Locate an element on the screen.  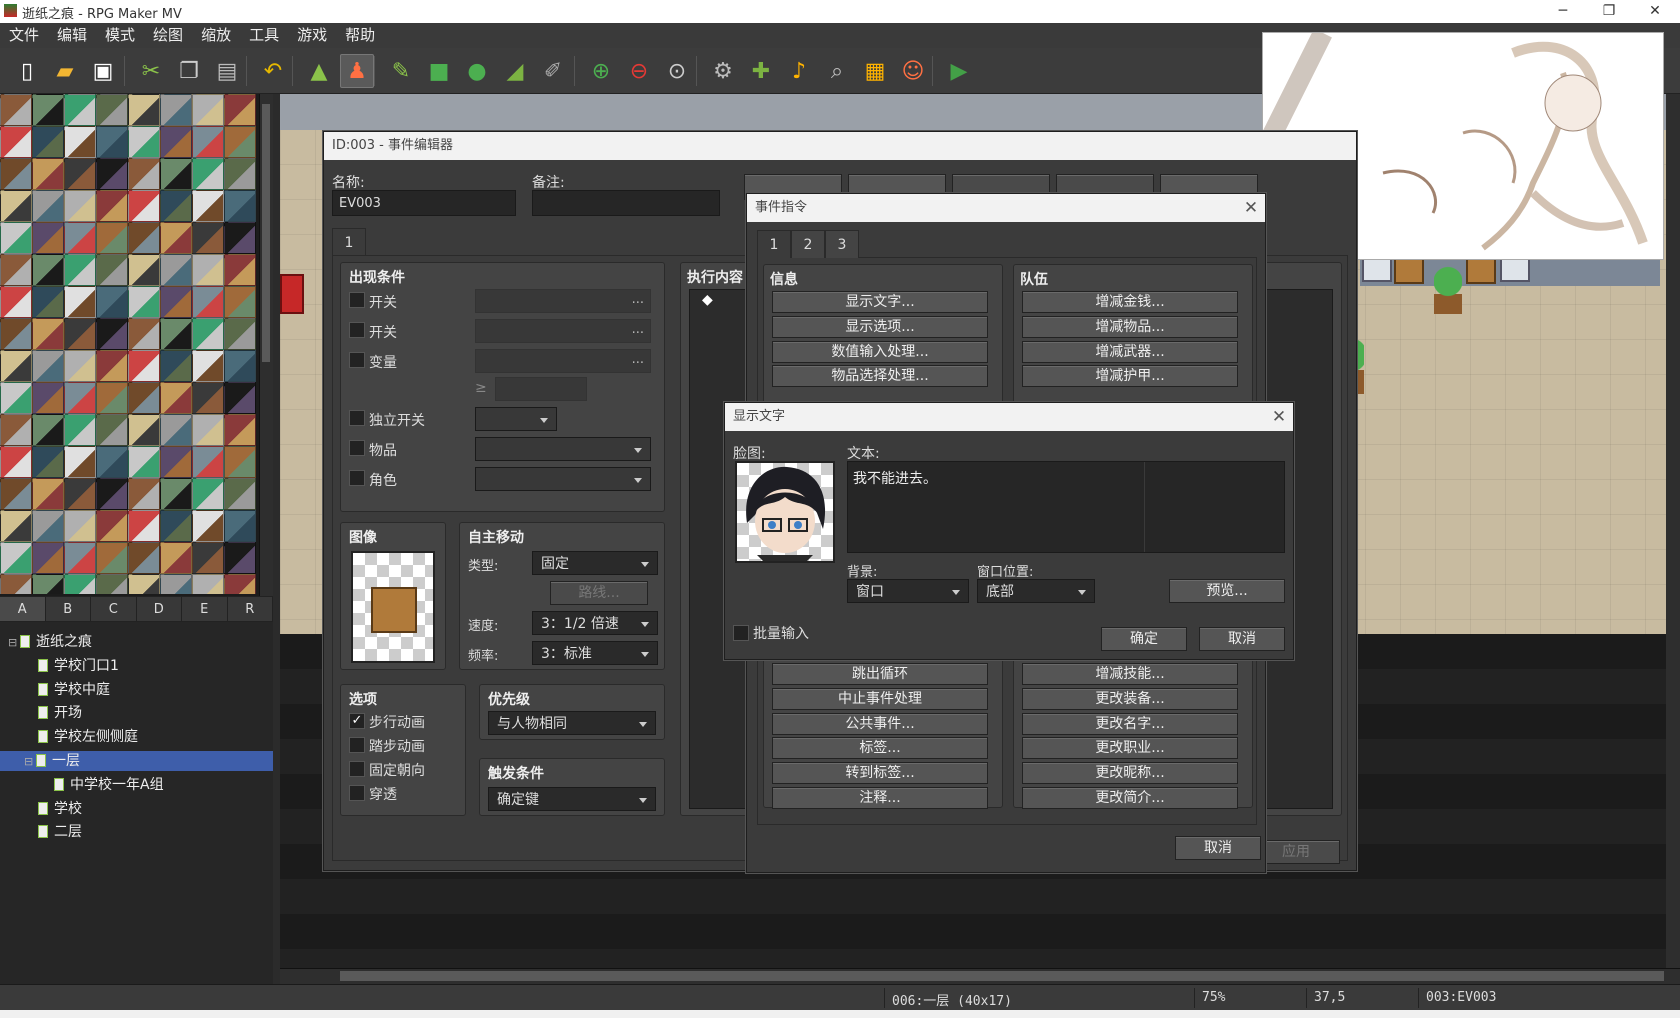
paste-icon: ▤ is located at coordinates (227, 71).